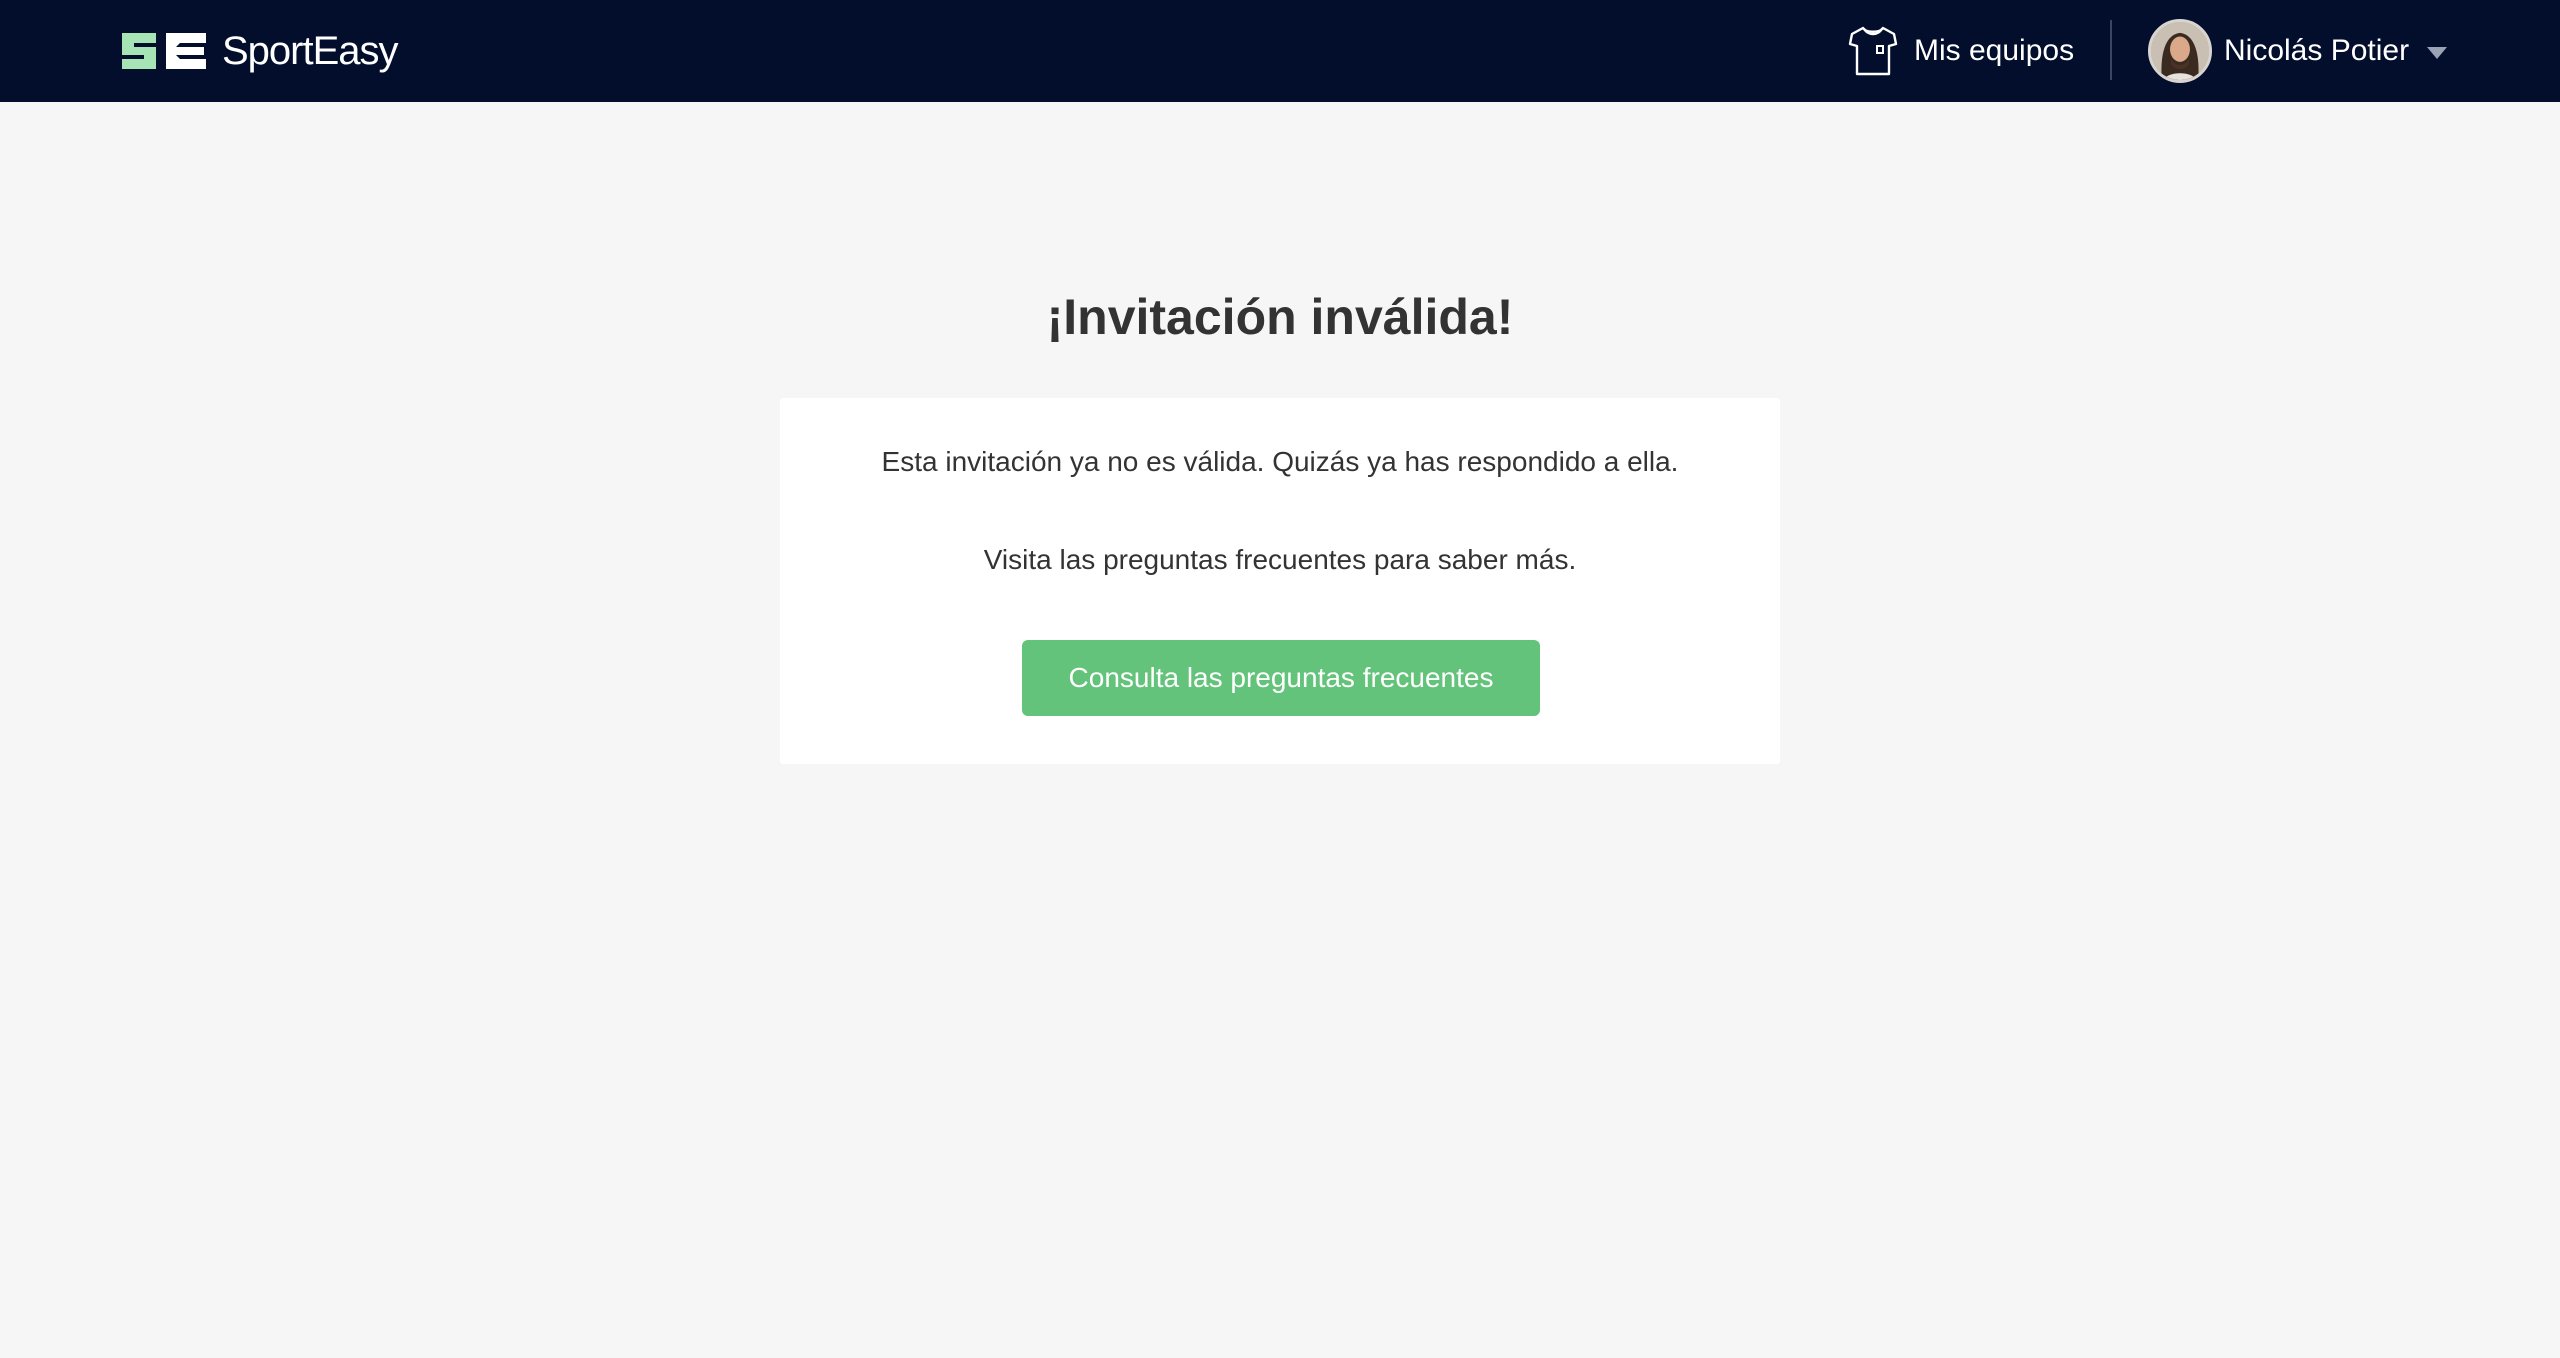  I want to click on my-teams-label: Mis equipos, so click(1994, 50).